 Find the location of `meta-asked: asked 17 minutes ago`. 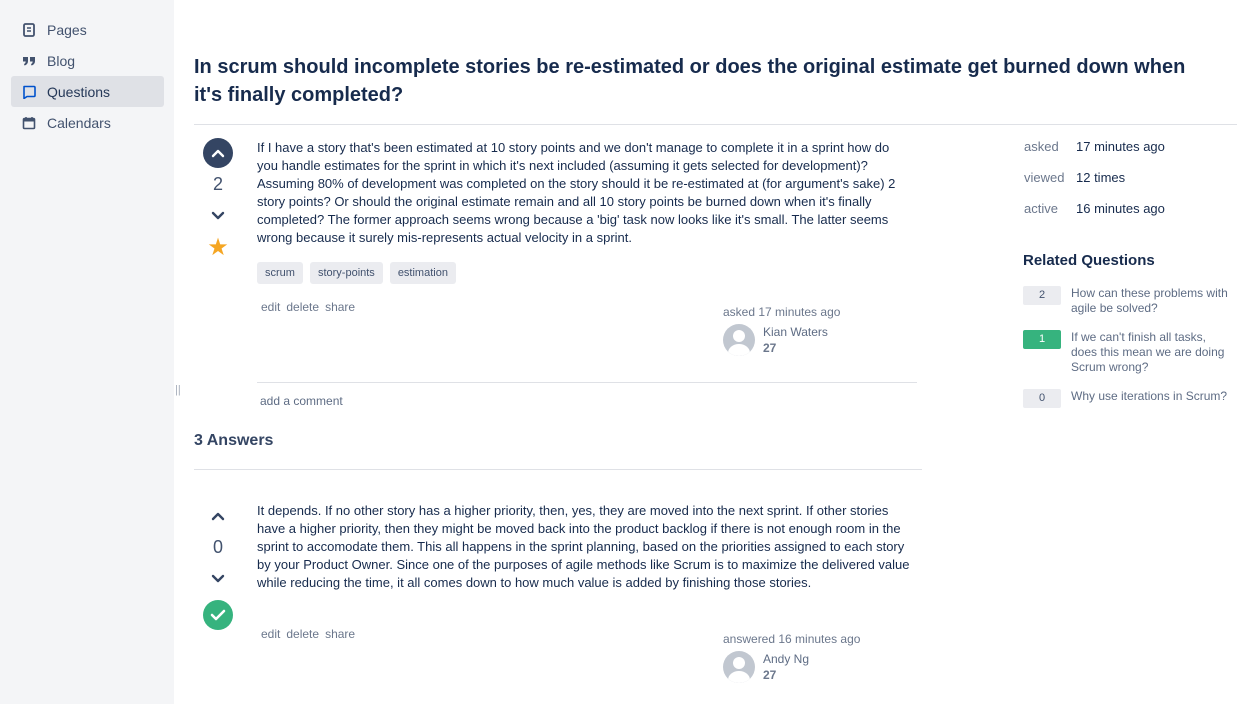

meta-asked: asked 17 minutes ago is located at coordinates (1094, 146).